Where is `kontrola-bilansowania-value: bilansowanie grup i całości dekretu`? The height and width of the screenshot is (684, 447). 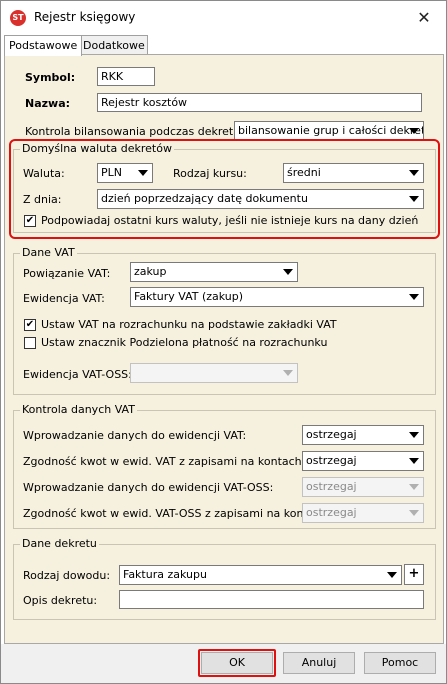 kontrola-bilansowania-value: bilansowanie grup i całości dekretu is located at coordinates (331, 130).